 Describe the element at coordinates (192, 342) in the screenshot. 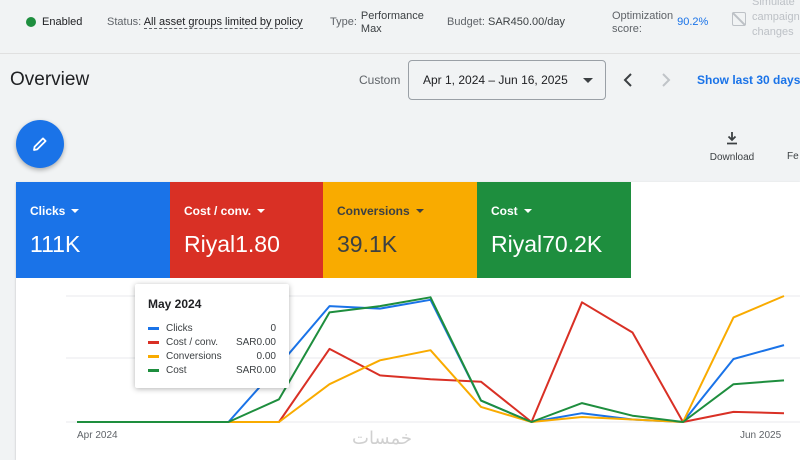

I see `tooltip-series-name: Cost / conv.` at that location.